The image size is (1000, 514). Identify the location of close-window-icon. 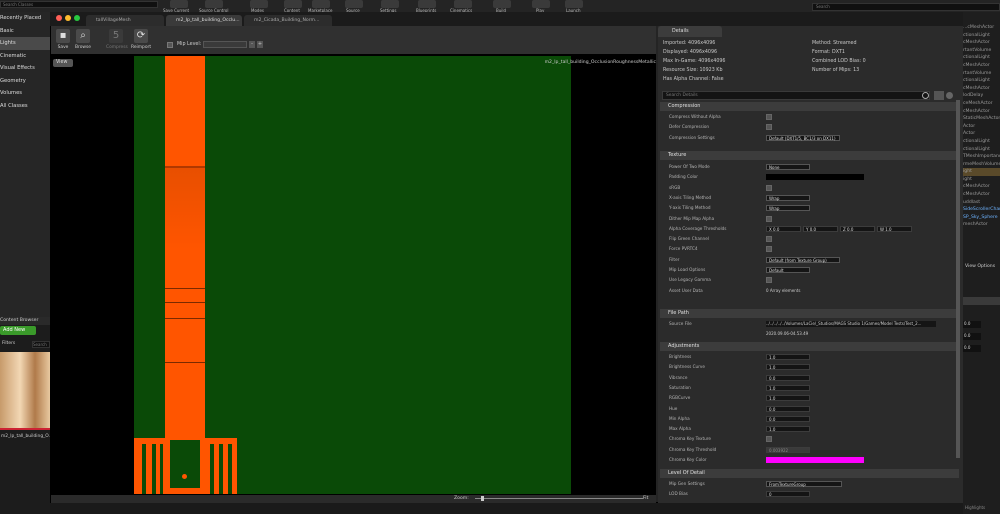
(59, 18).